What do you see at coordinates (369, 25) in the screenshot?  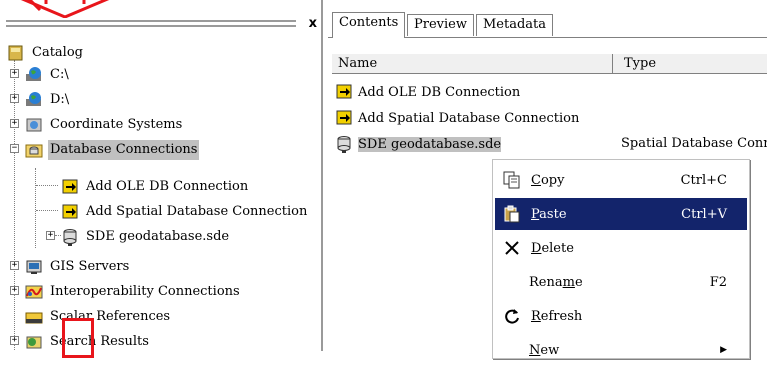 I see `tab-contents: Contents` at bounding box center [369, 25].